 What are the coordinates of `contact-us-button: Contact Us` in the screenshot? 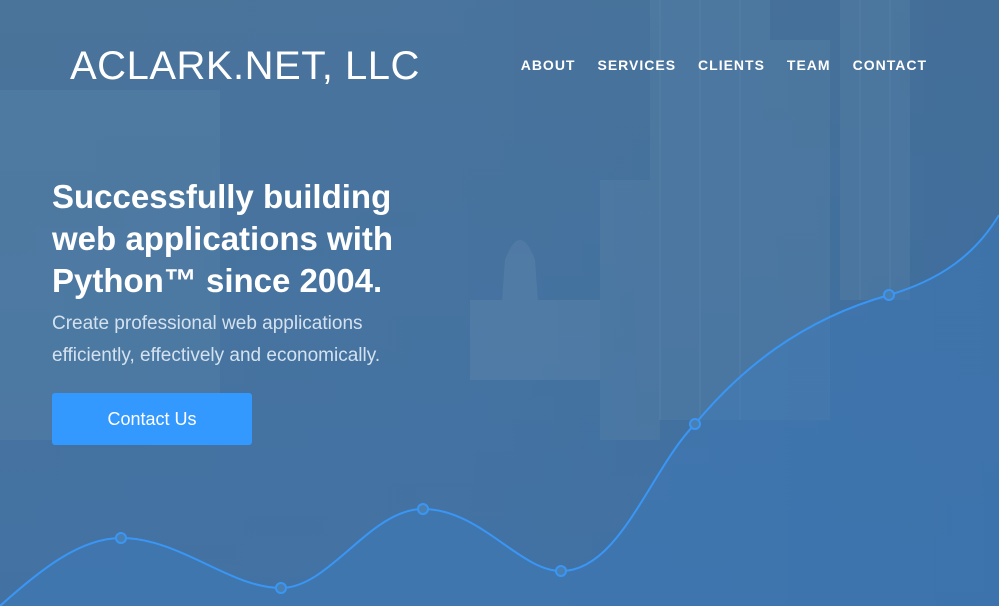 It's located at (152, 419).